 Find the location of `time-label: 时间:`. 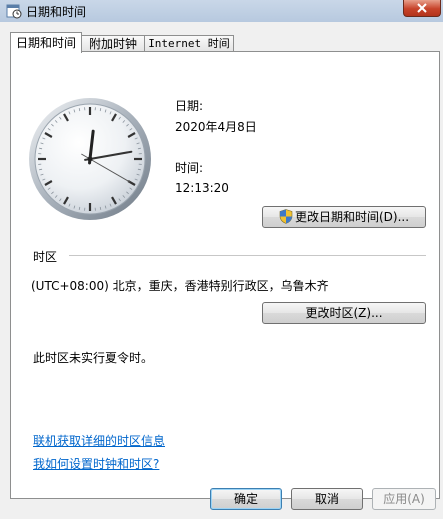

time-label: 时间: is located at coordinates (189, 168).